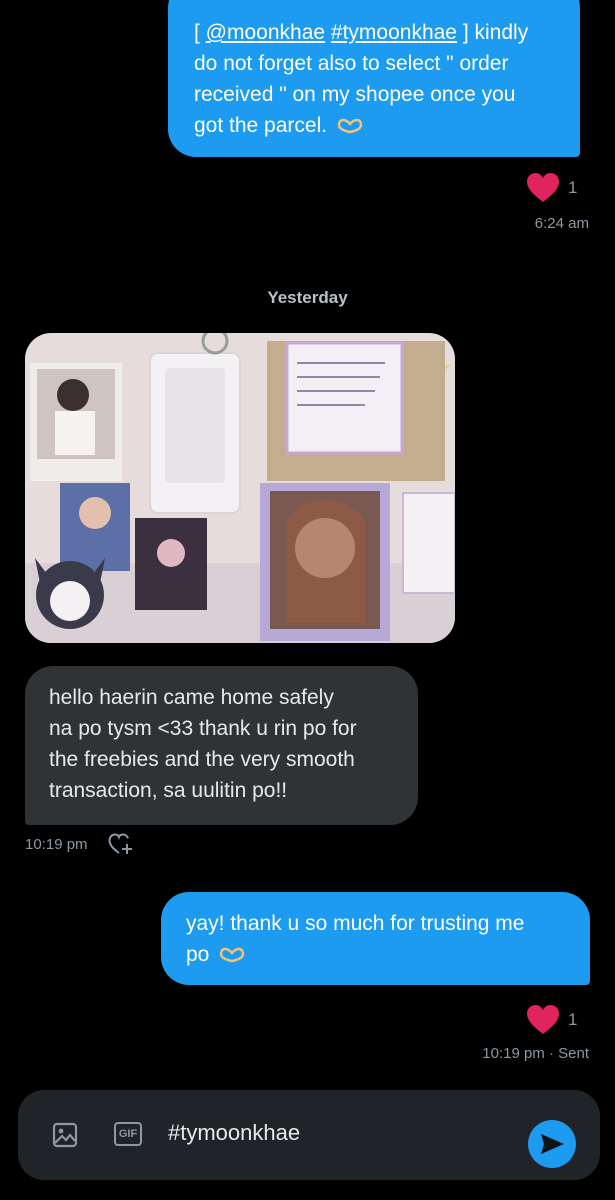  I want to click on send-button, so click(552, 1144).